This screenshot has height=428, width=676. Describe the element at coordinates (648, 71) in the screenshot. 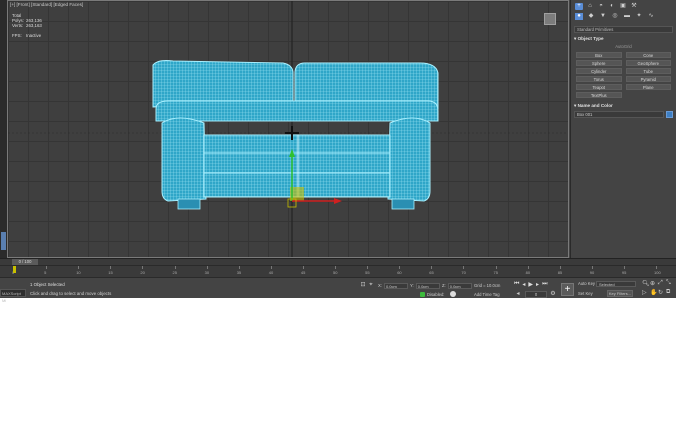

I see `tube-button: Tube` at that location.